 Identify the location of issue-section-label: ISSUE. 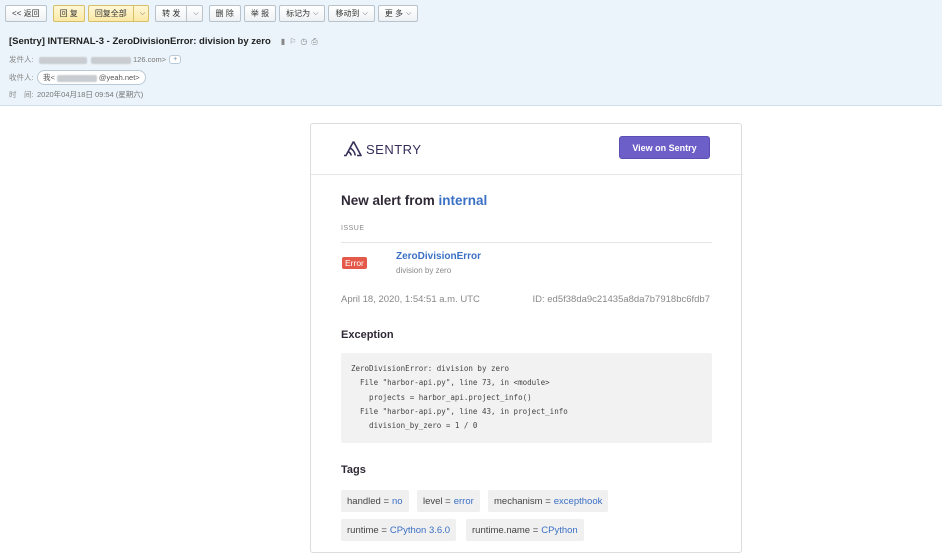
(353, 228).